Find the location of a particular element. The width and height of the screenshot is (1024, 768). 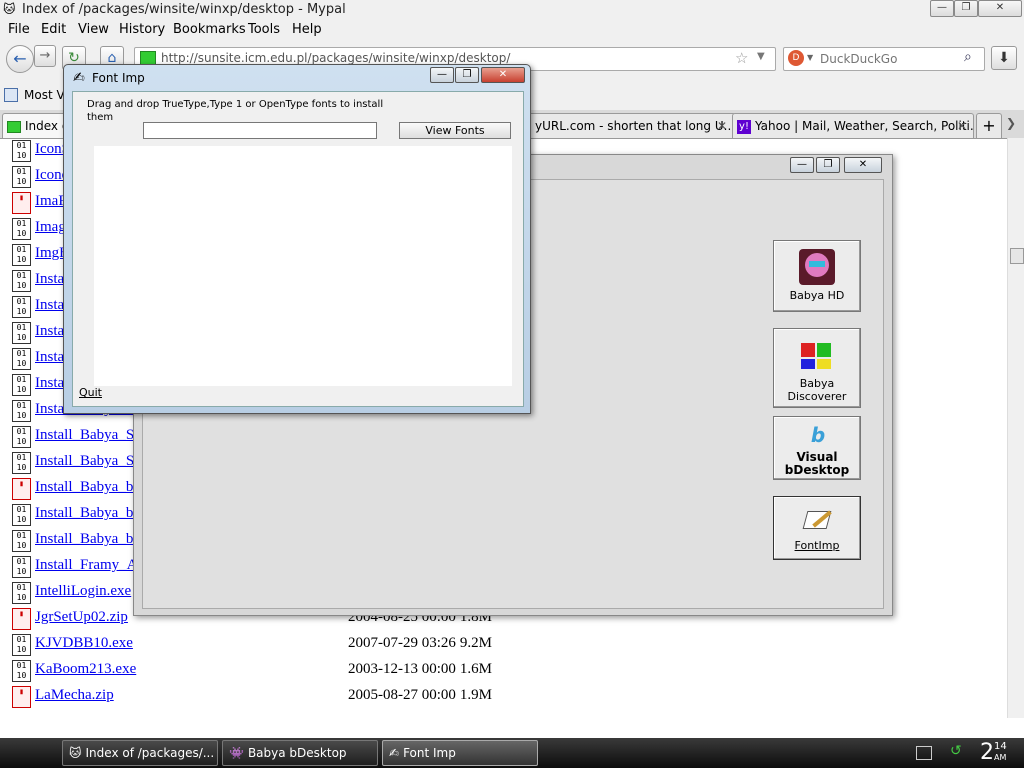

back-arrow-icon: ← is located at coordinates (20, 58).